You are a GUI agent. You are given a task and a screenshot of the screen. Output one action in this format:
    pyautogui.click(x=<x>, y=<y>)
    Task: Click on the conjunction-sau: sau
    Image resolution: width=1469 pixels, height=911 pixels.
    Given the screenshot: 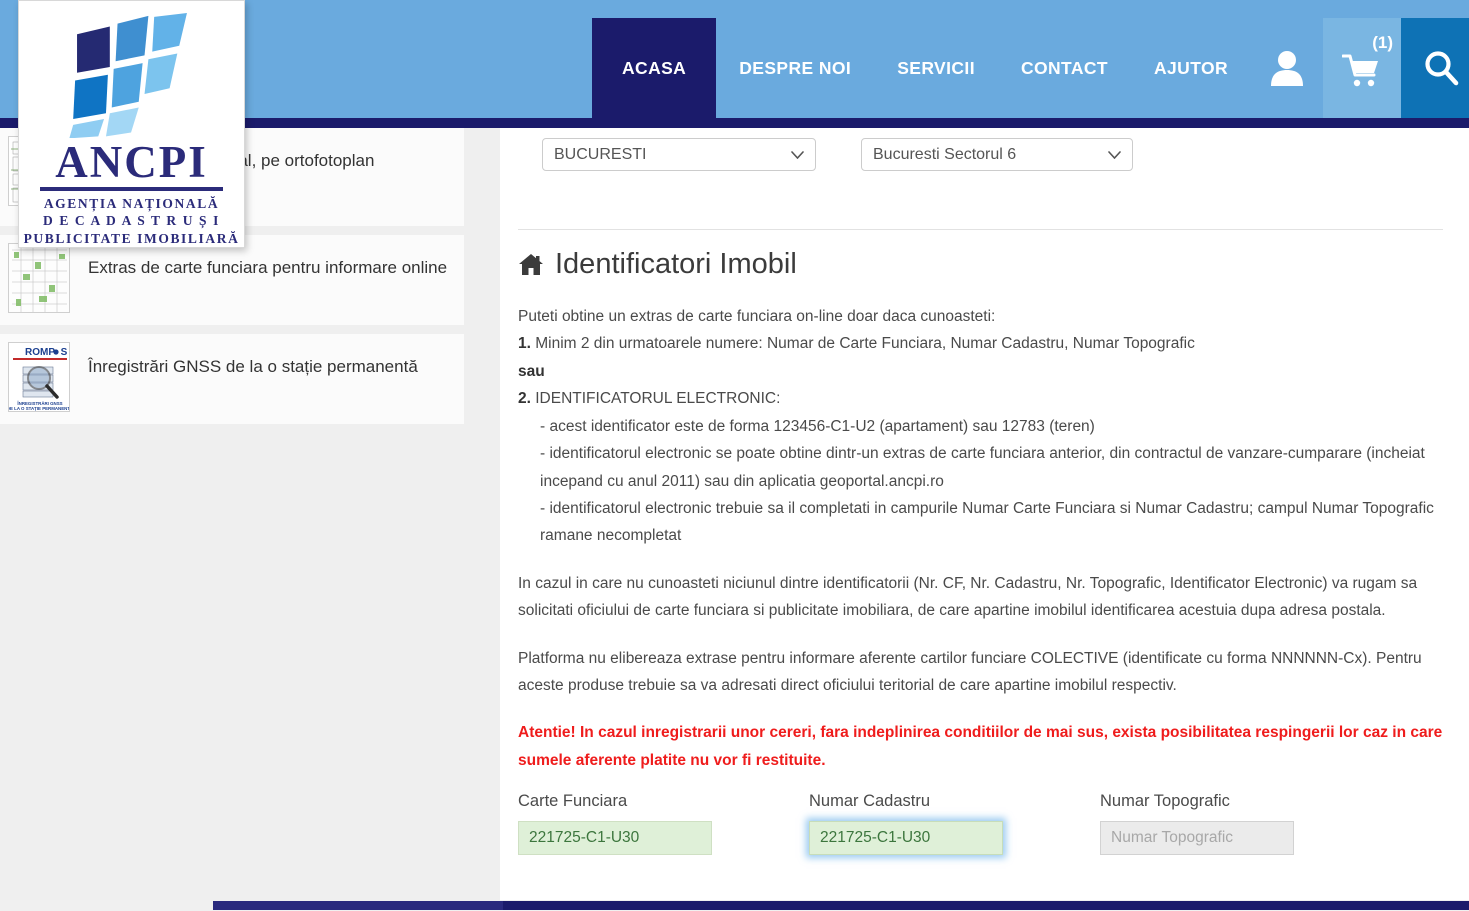 What is the action you would take?
    pyautogui.click(x=983, y=371)
    